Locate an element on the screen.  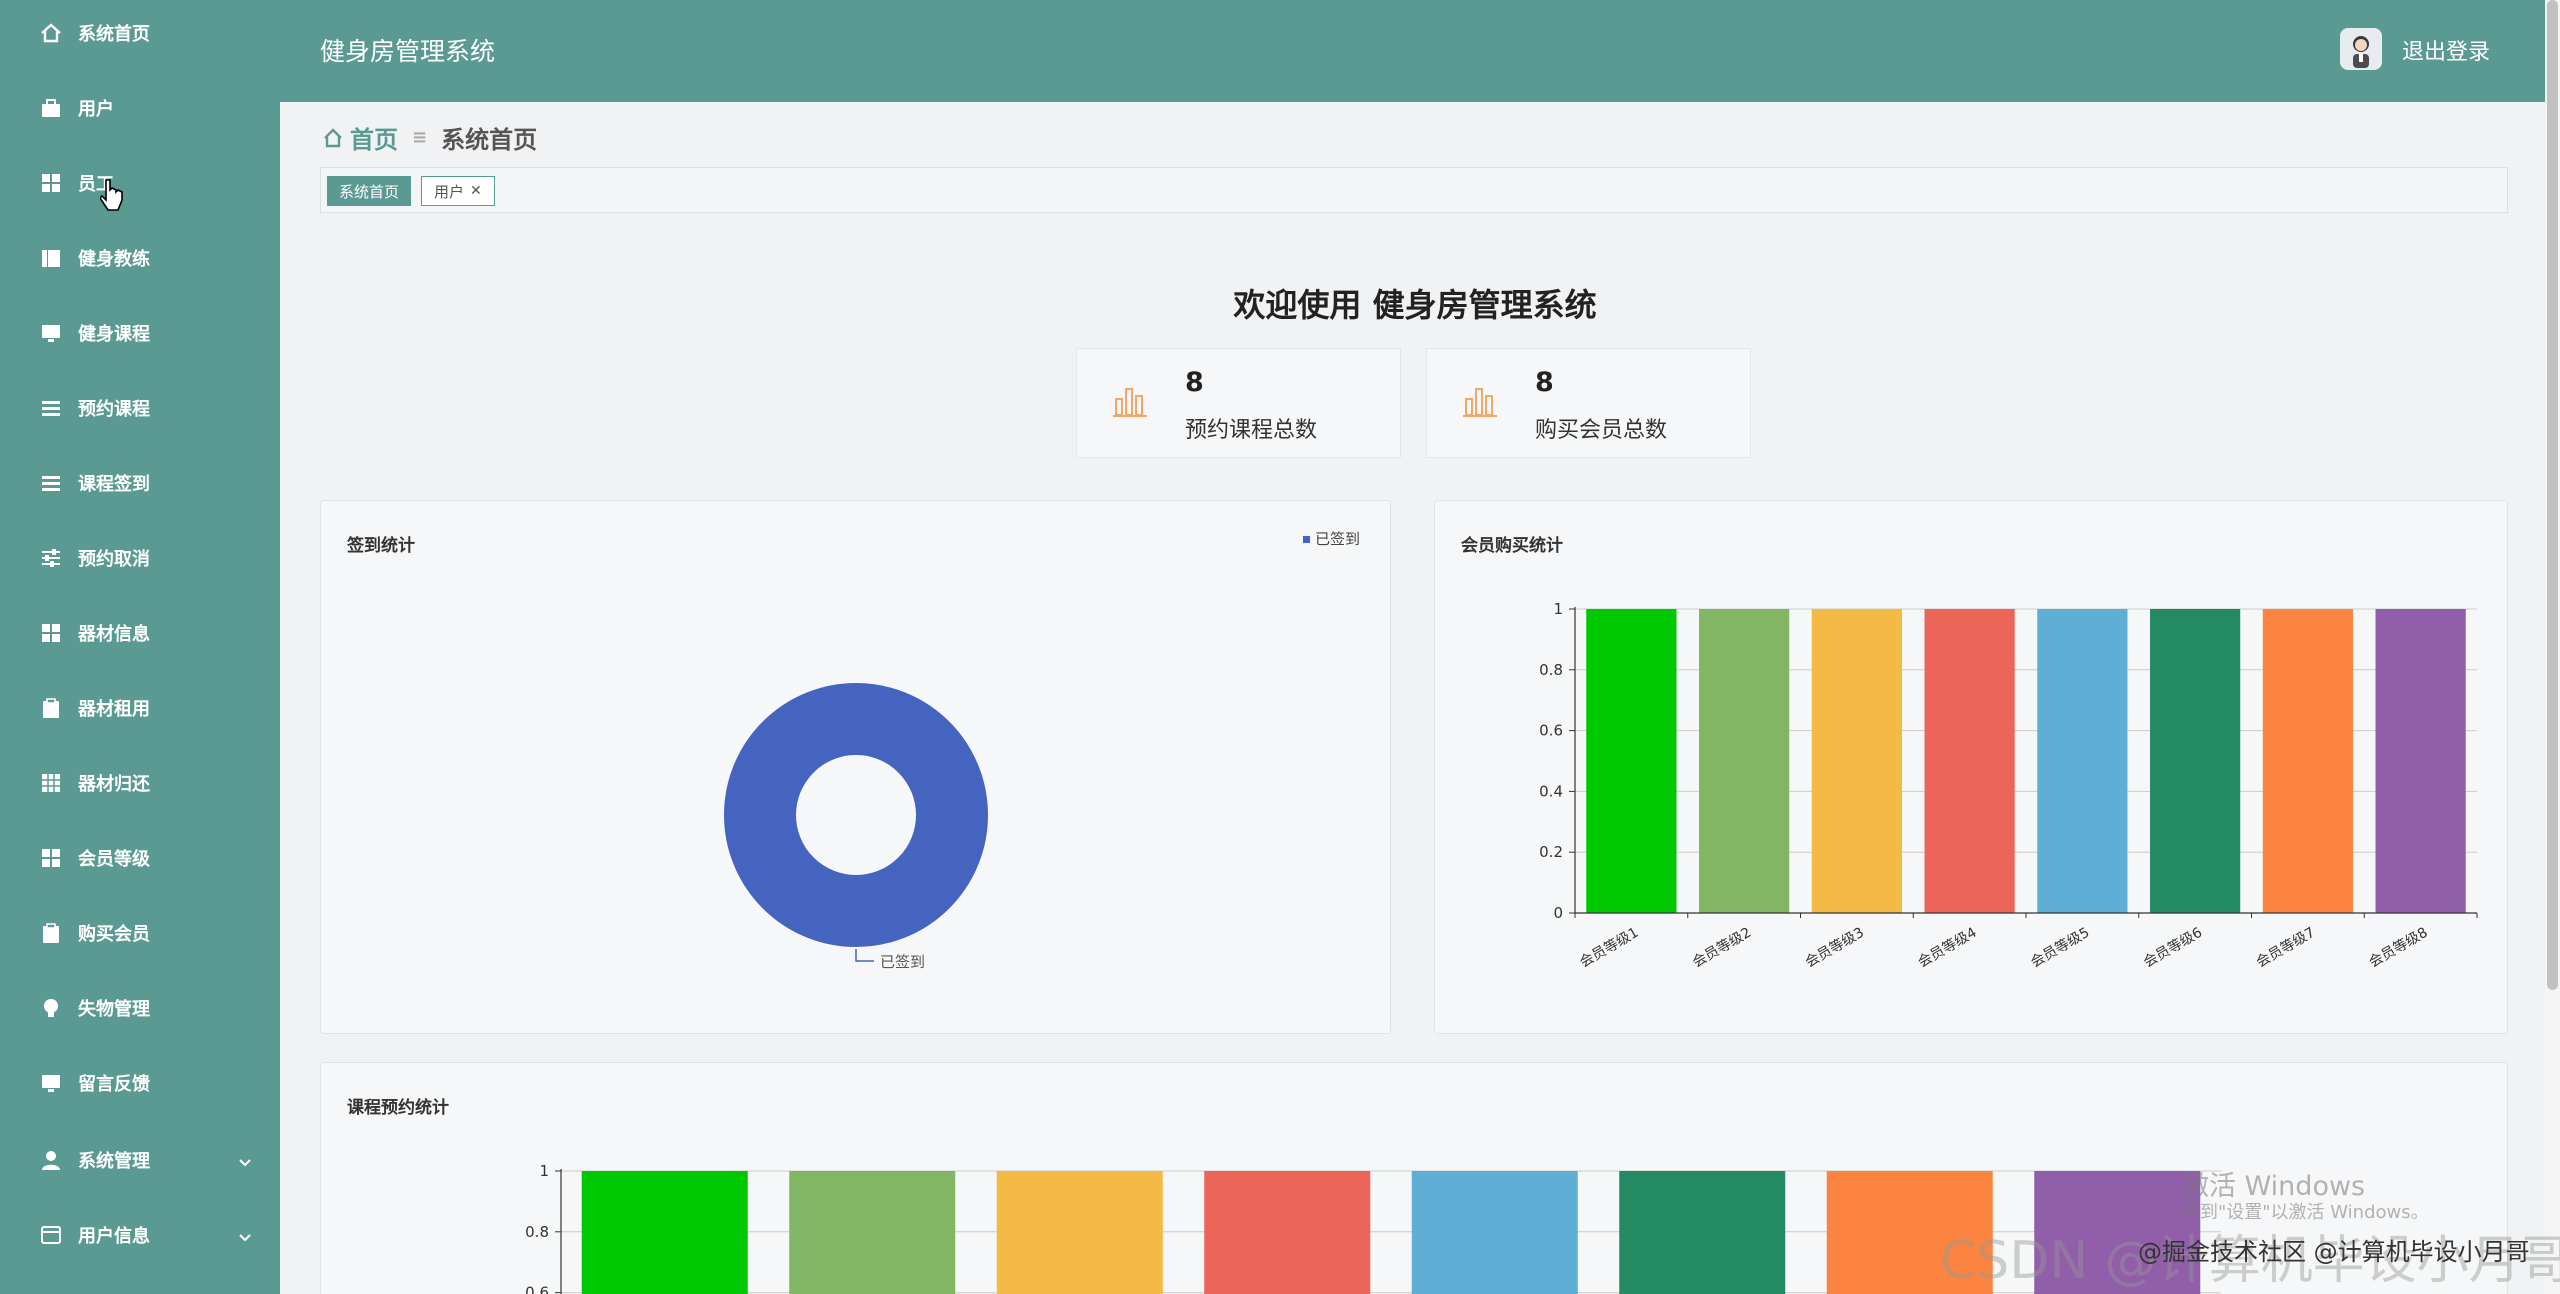
stat-card-bookings: 8 预约课程总数 is located at coordinates (1238, 403).